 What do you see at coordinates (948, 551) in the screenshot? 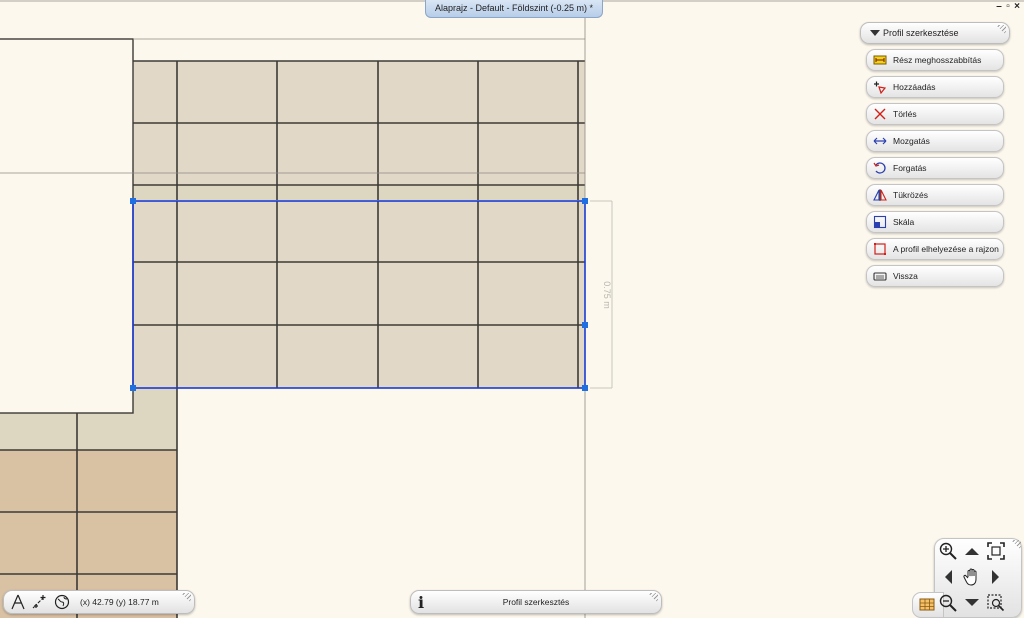
I see `zoom-in-icon` at bounding box center [948, 551].